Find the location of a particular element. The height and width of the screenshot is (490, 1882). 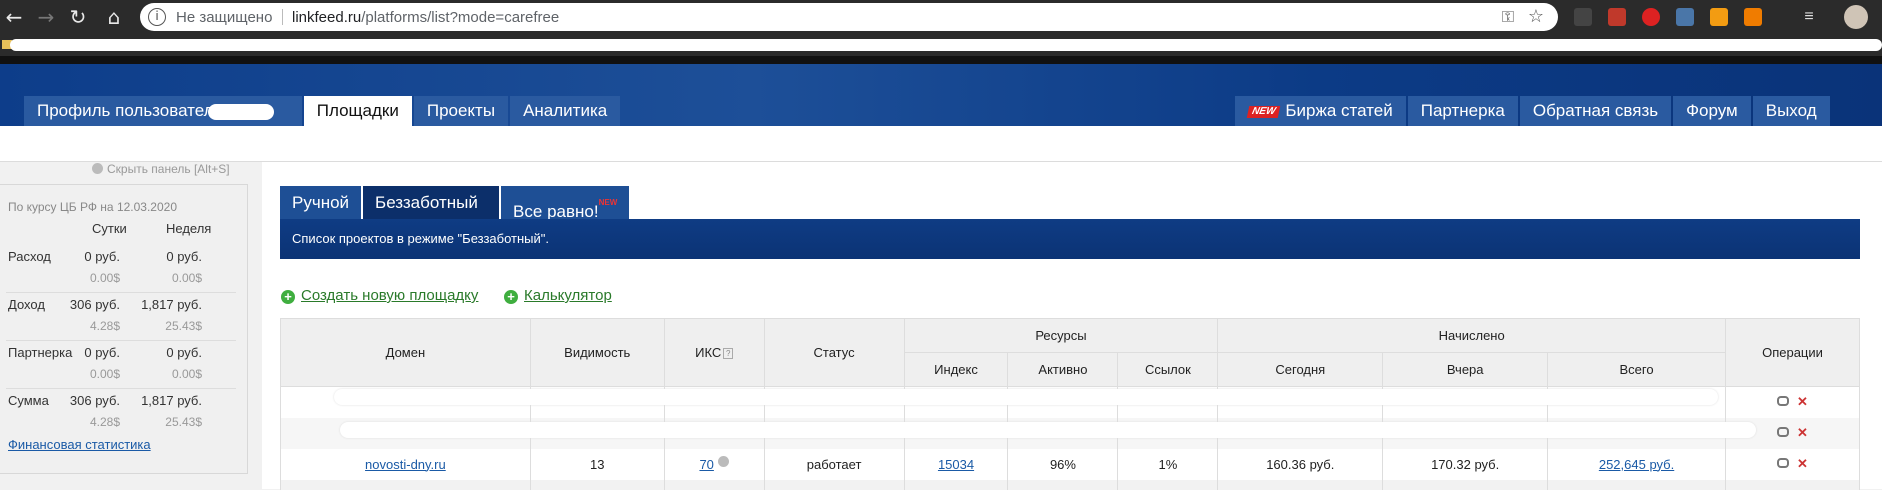

total-week: 1,817 руб. is located at coordinates (171, 400).